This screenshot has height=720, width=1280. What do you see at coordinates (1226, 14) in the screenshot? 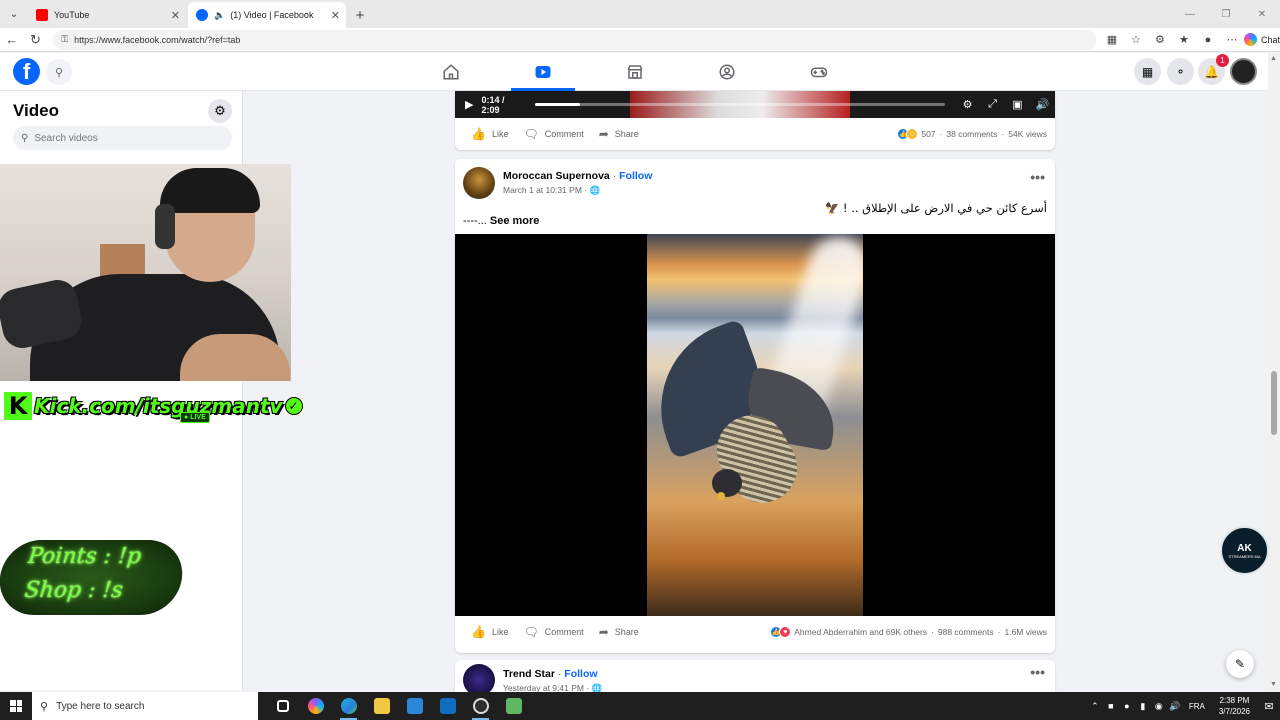
I see `restore-button: ❐` at bounding box center [1226, 14].